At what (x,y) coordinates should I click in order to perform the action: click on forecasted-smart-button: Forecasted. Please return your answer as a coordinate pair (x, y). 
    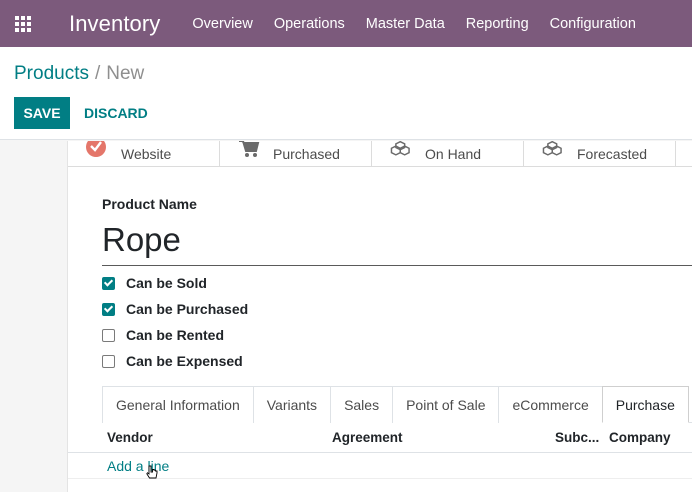
    Looking at the image, I should click on (600, 154).